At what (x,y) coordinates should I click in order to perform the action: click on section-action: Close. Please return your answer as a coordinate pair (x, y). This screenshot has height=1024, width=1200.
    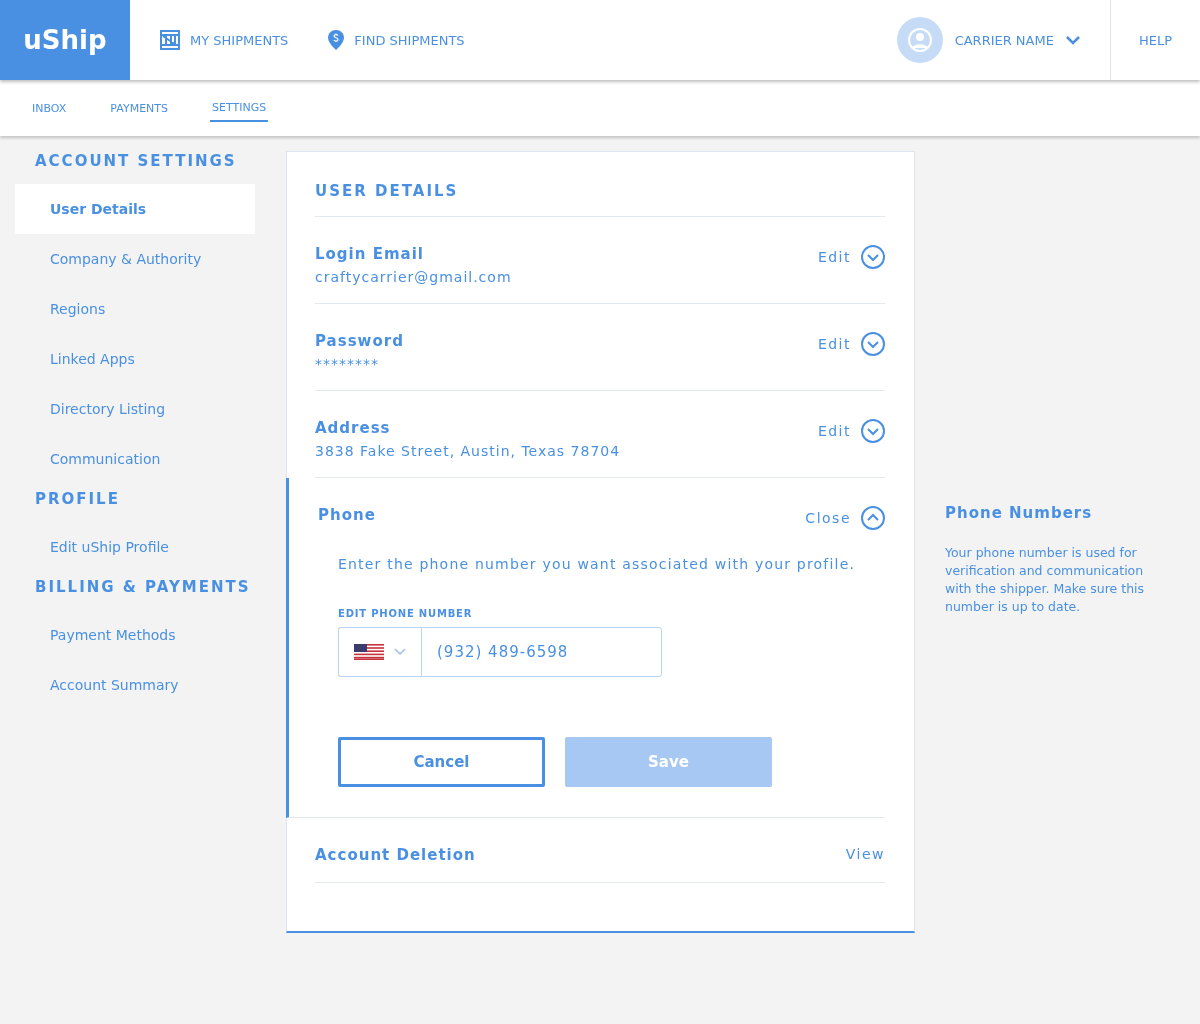
    Looking at the image, I should click on (845, 518).